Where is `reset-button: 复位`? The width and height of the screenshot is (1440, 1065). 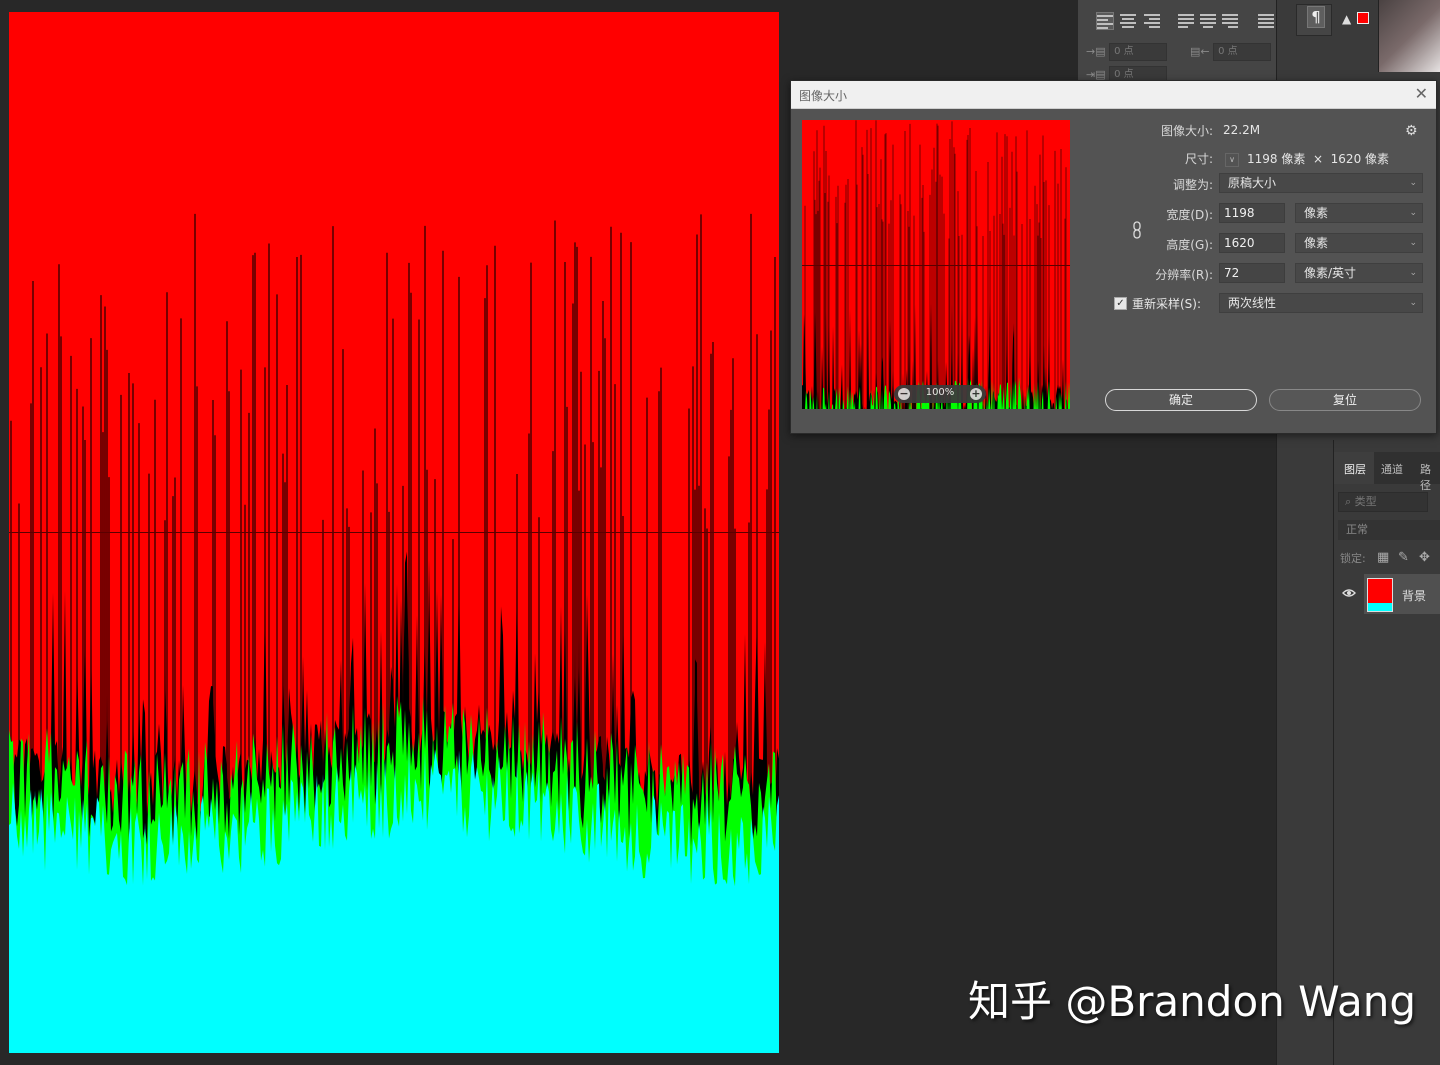
reset-button: 复位 is located at coordinates (1345, 400).